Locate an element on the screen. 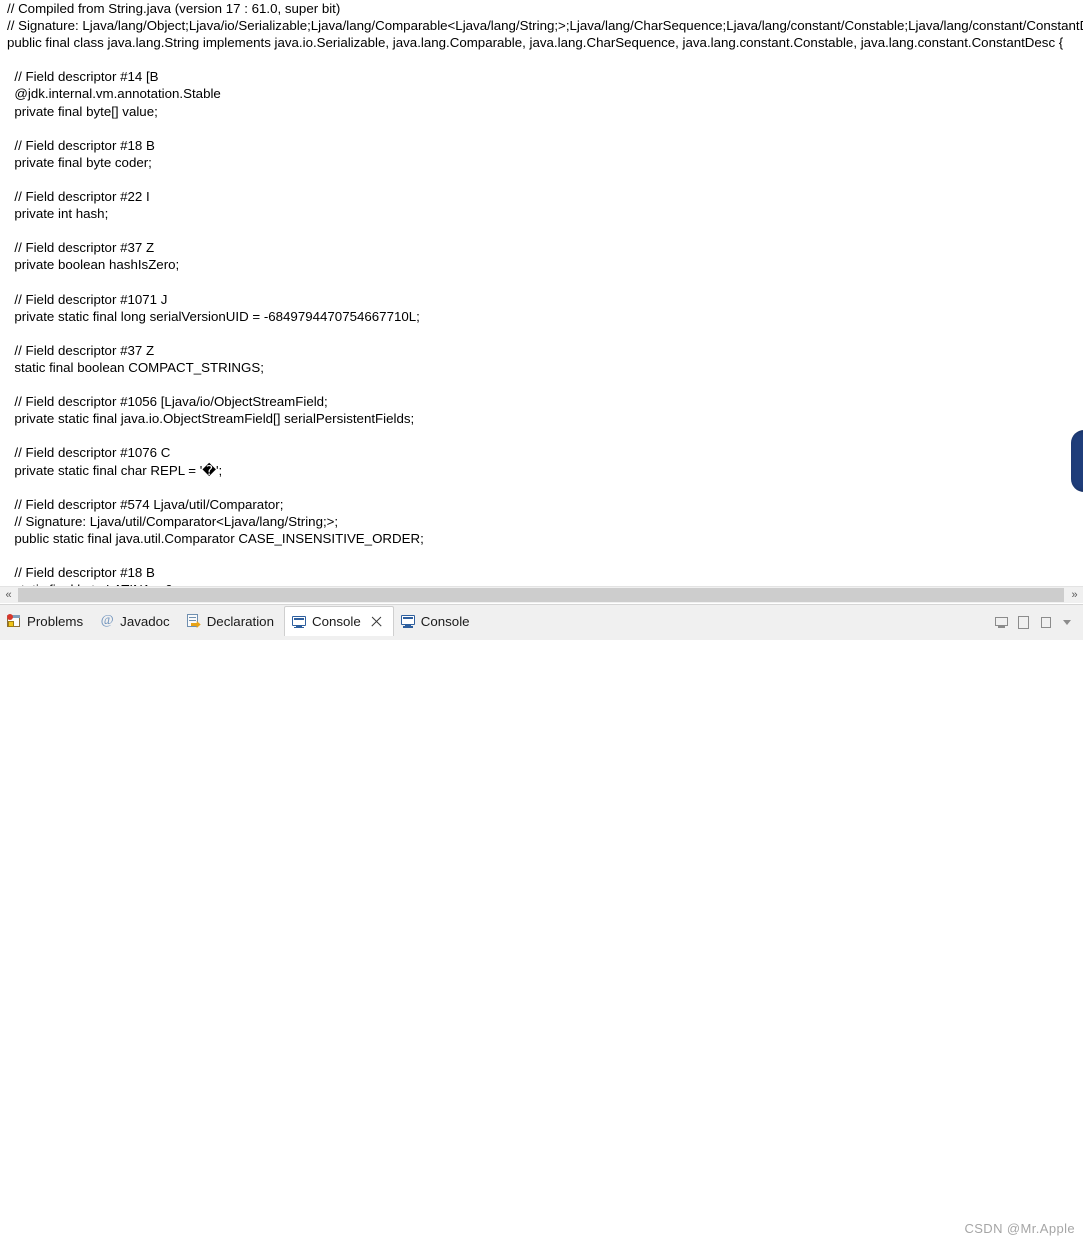 The image size is (1083, 1239). display-selected-console-button is located at coordinates (1002, 623).